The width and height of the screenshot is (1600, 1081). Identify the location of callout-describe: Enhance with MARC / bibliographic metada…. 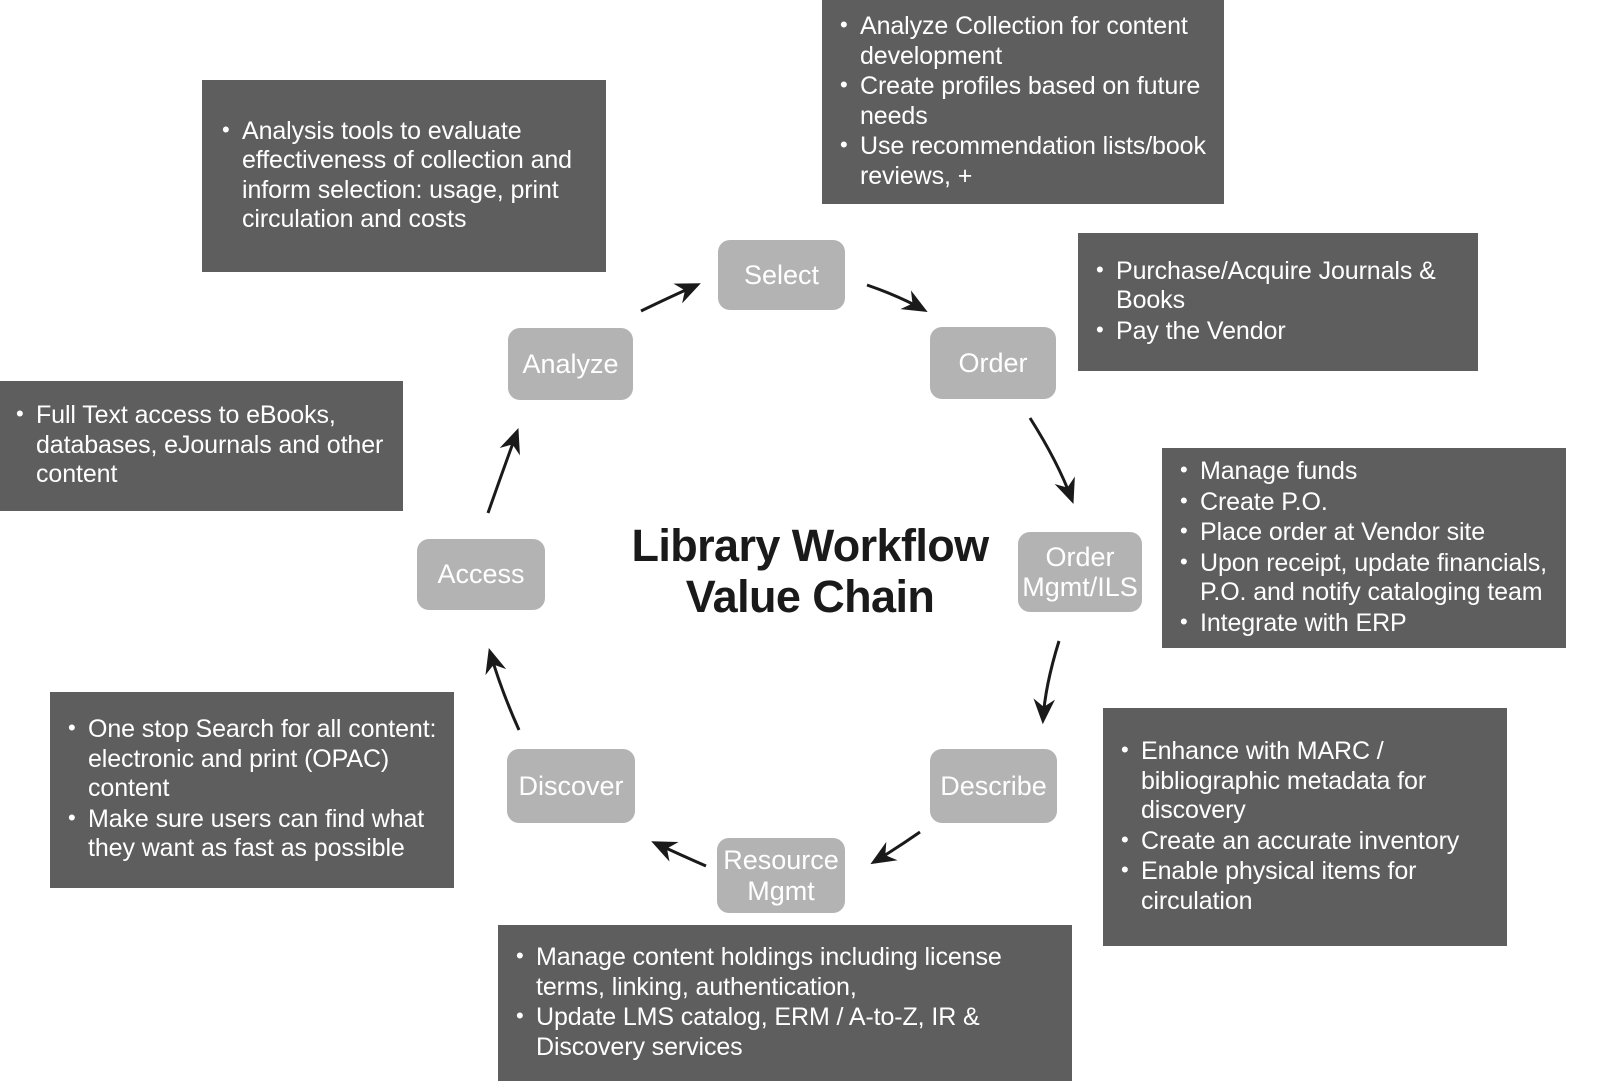
(1305, 827).